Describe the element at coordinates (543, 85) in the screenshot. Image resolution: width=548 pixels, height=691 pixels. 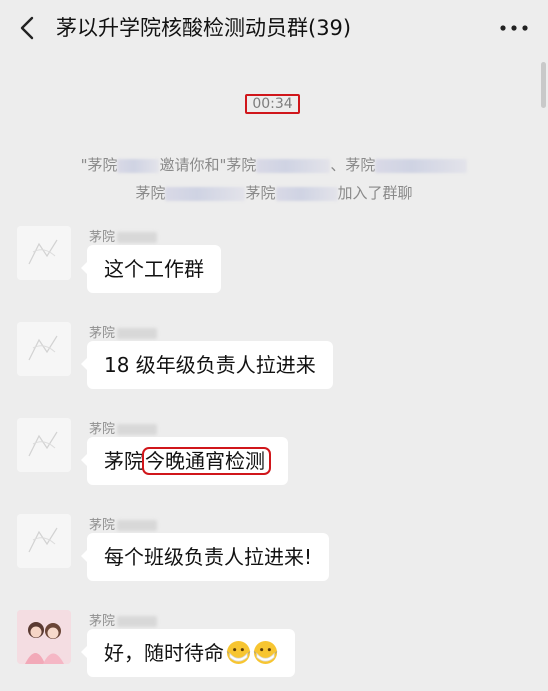
I see `scrollbar` at that location.